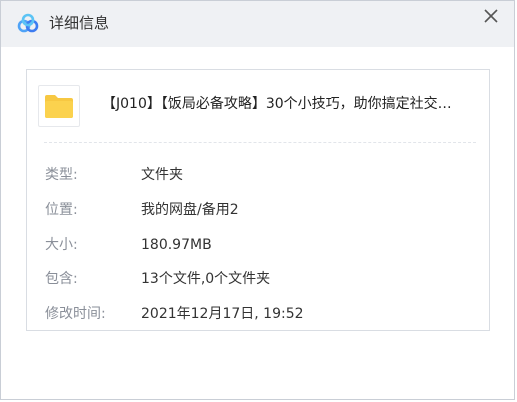 The height and width of the screenshot is (402, 517). Describe the element at coordinates (79, 23) in the screenshot. I see `dialog-title: 详细信息` at that location.